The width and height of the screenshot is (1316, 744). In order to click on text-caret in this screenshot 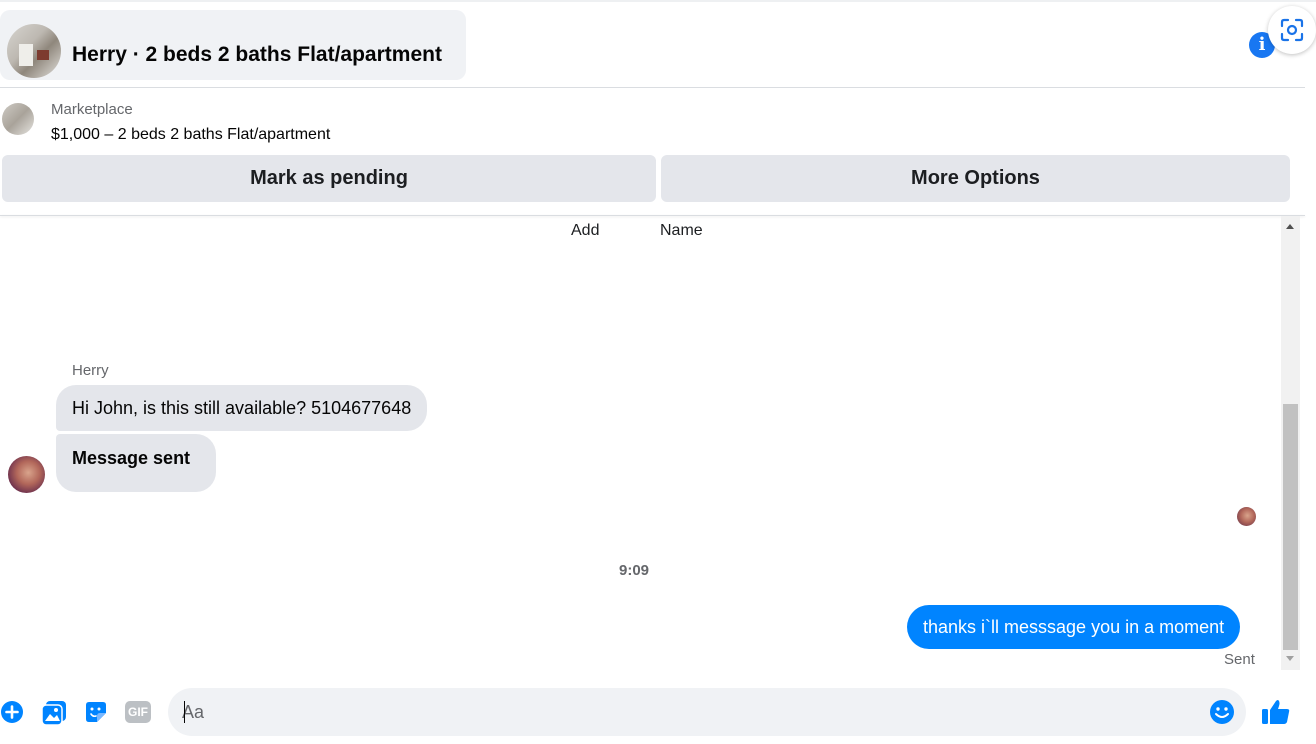, I will do `click(184, 712)`.